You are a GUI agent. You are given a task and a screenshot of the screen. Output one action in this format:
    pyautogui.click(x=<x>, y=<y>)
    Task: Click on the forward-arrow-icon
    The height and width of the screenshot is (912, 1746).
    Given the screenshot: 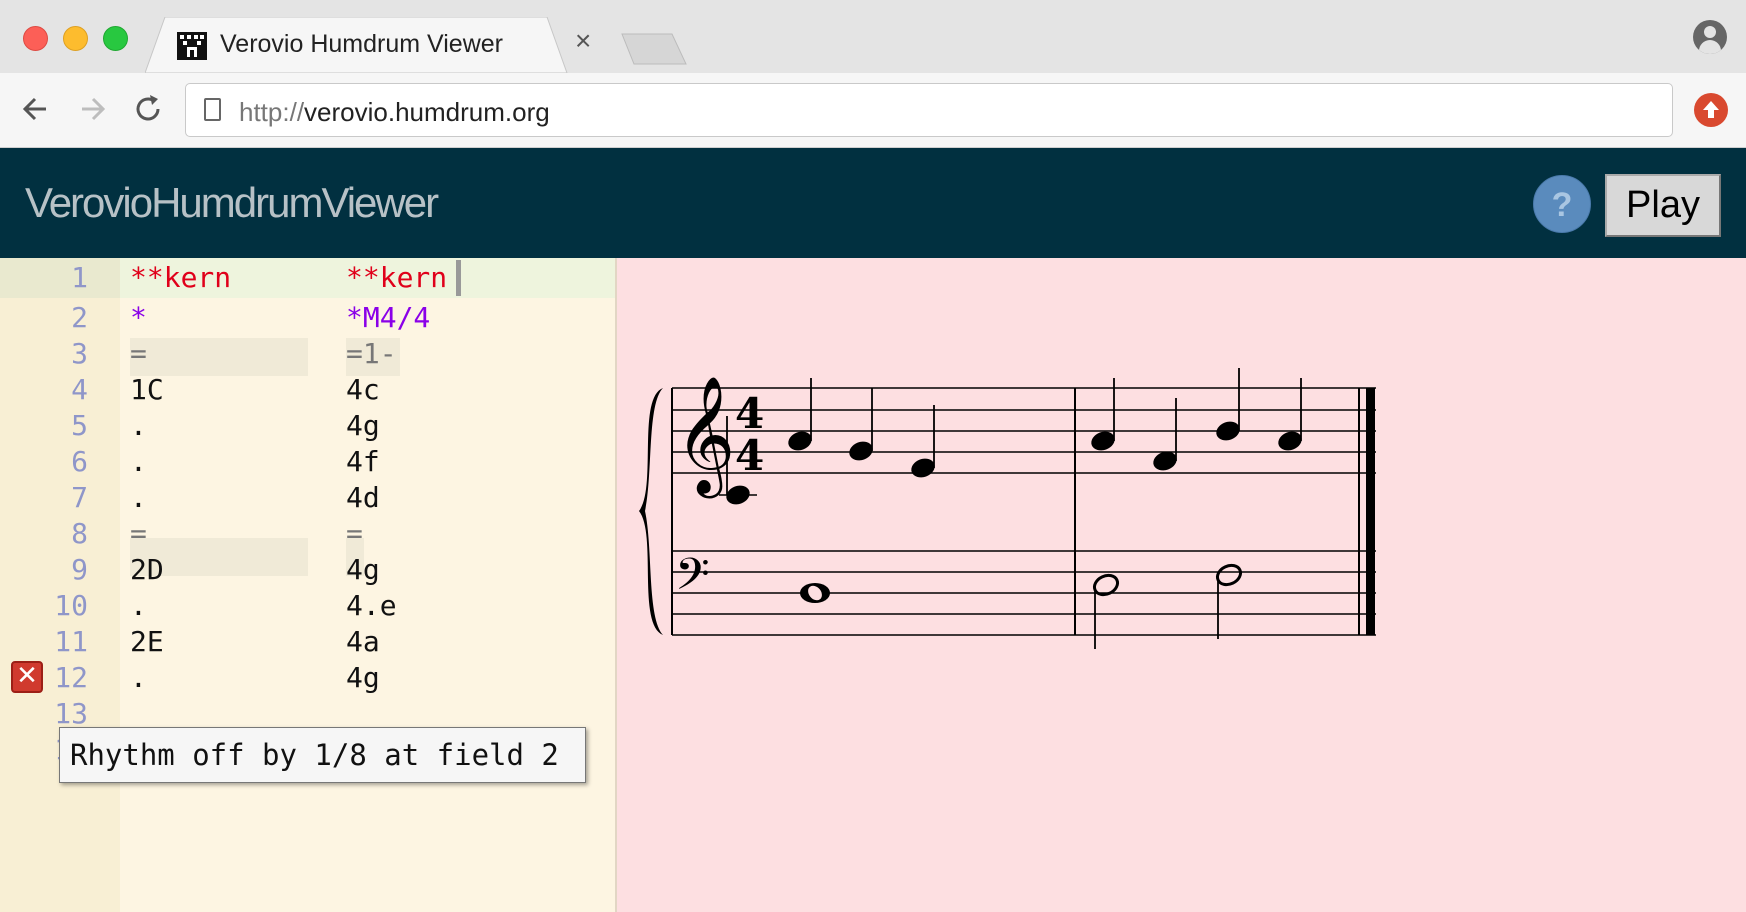 What is the action you would take?
    pyautogui.click(x=92, y=109)
    